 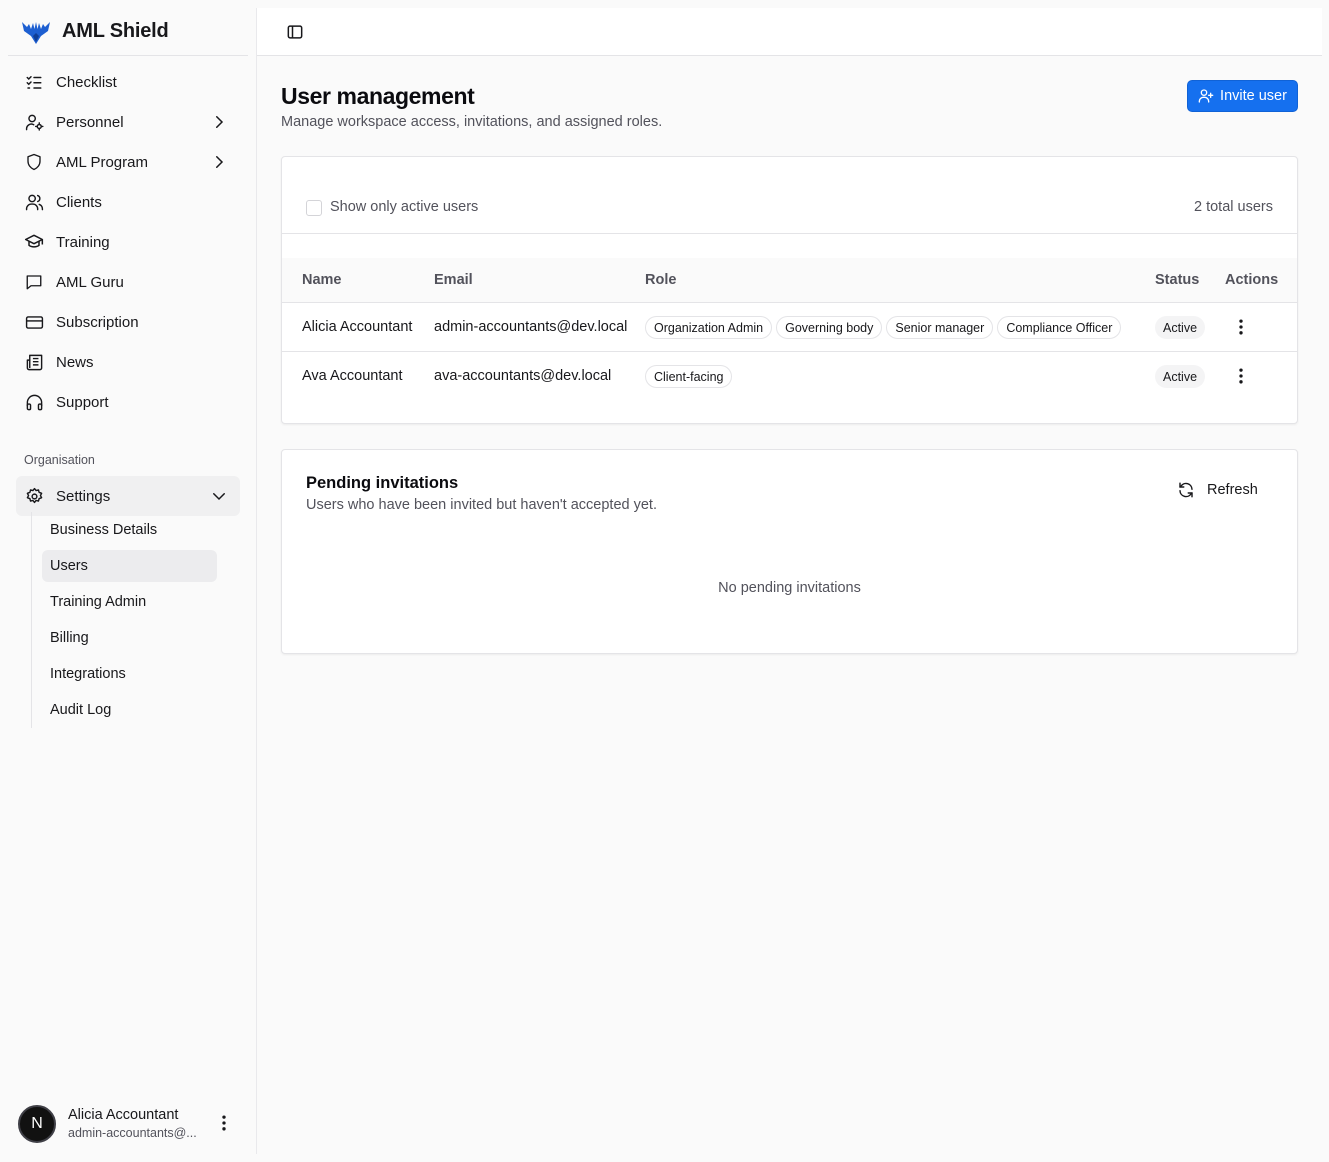 What do you see at coordinates (59, 460) in the screenshot?
I see `section-label-organisation: Organisation` at bounding box center [59, 460].